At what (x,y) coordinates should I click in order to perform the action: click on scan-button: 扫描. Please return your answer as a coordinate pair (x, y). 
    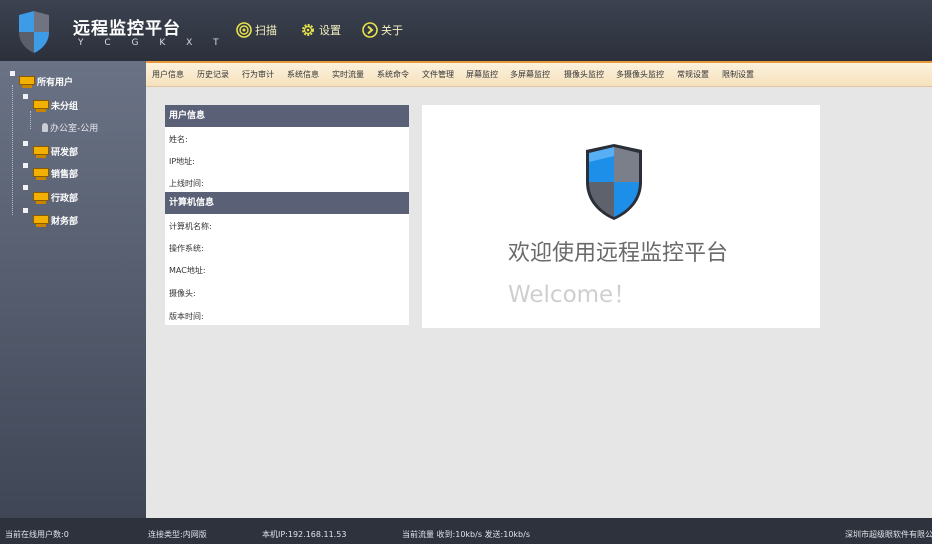
    Looking at the image, I should click on (256, 30).